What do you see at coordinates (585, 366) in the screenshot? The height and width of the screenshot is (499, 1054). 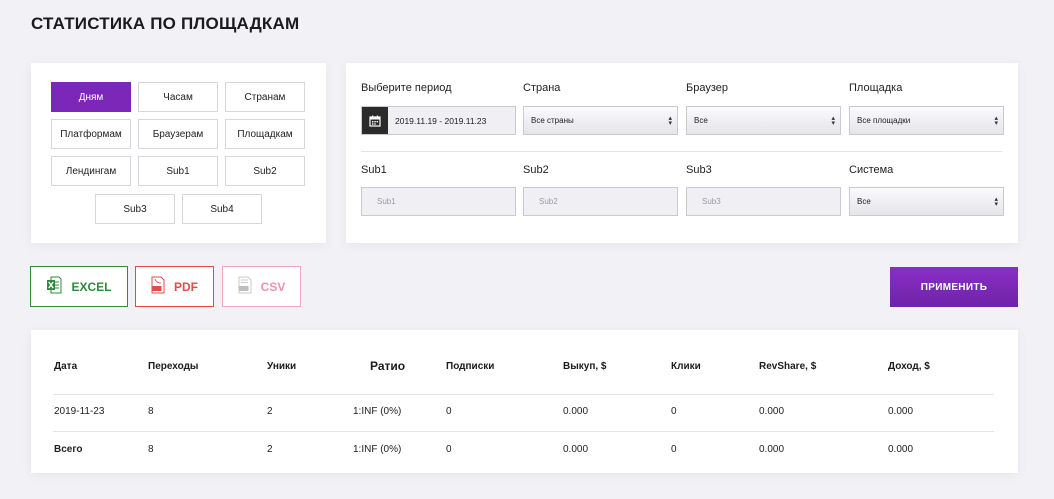 I see `column-header-buyout: Выкуп, $` at bounding box center [585, 366].